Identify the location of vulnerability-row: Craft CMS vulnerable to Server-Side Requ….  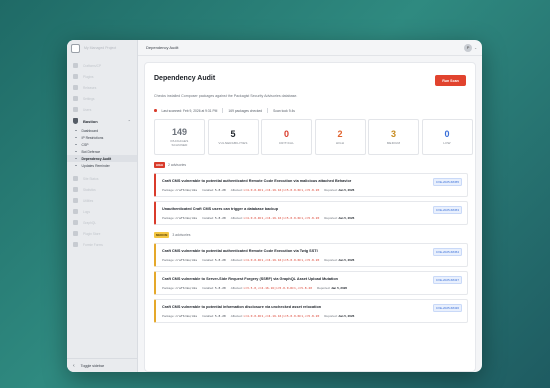
(311, 283).